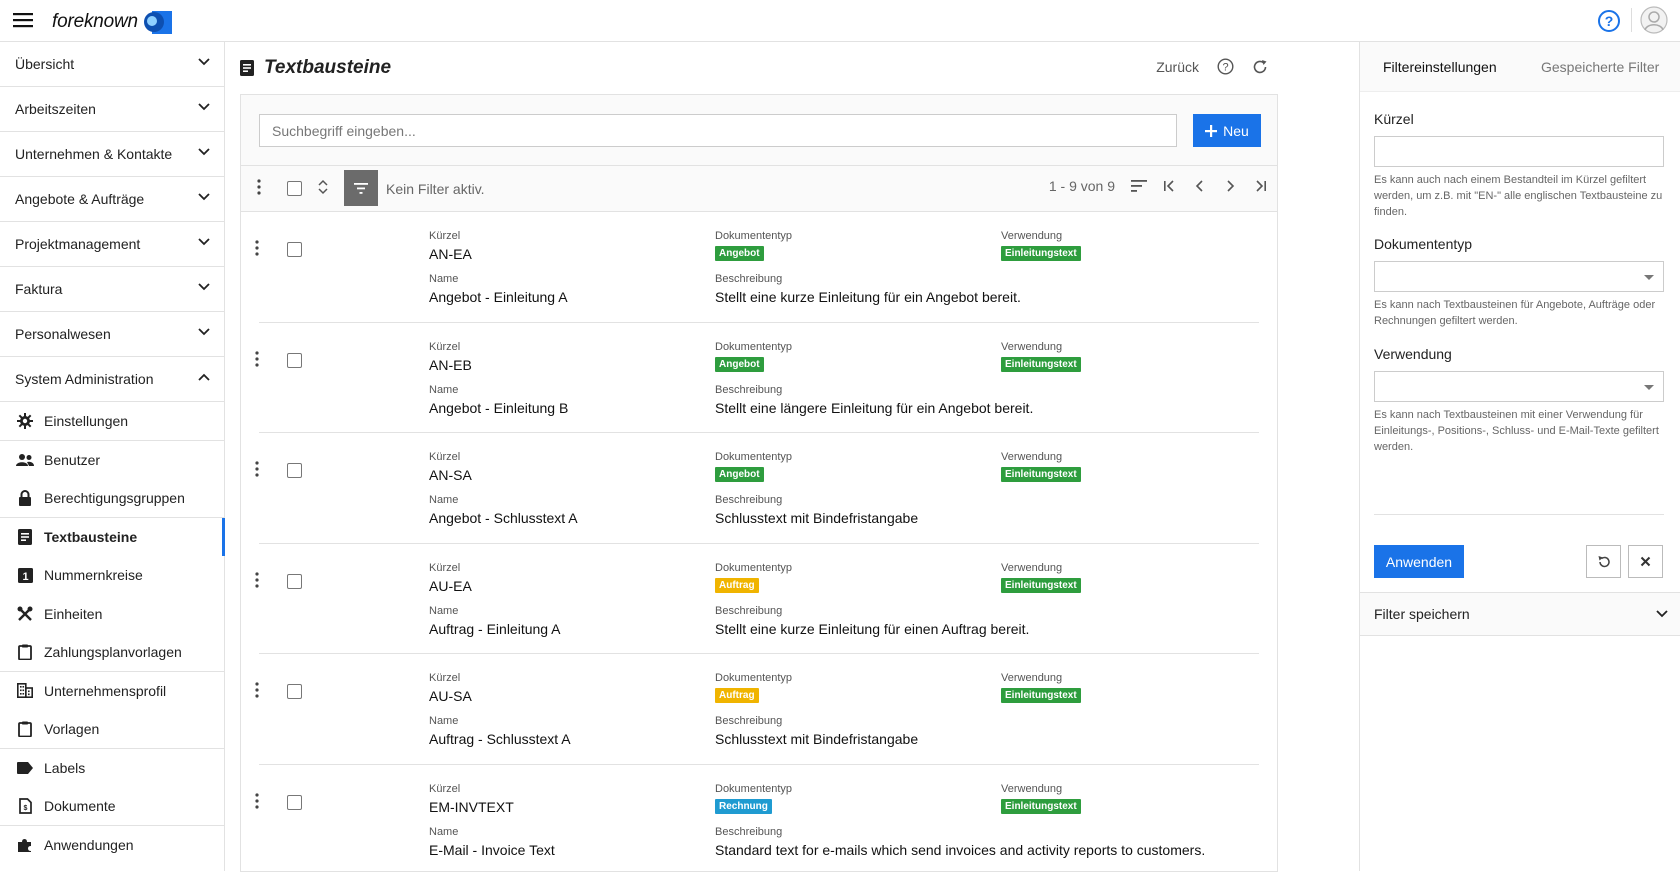 This screenshot has width=1680, height=872. I want to click on kuerzel-filter-input, so click(1519, 151).